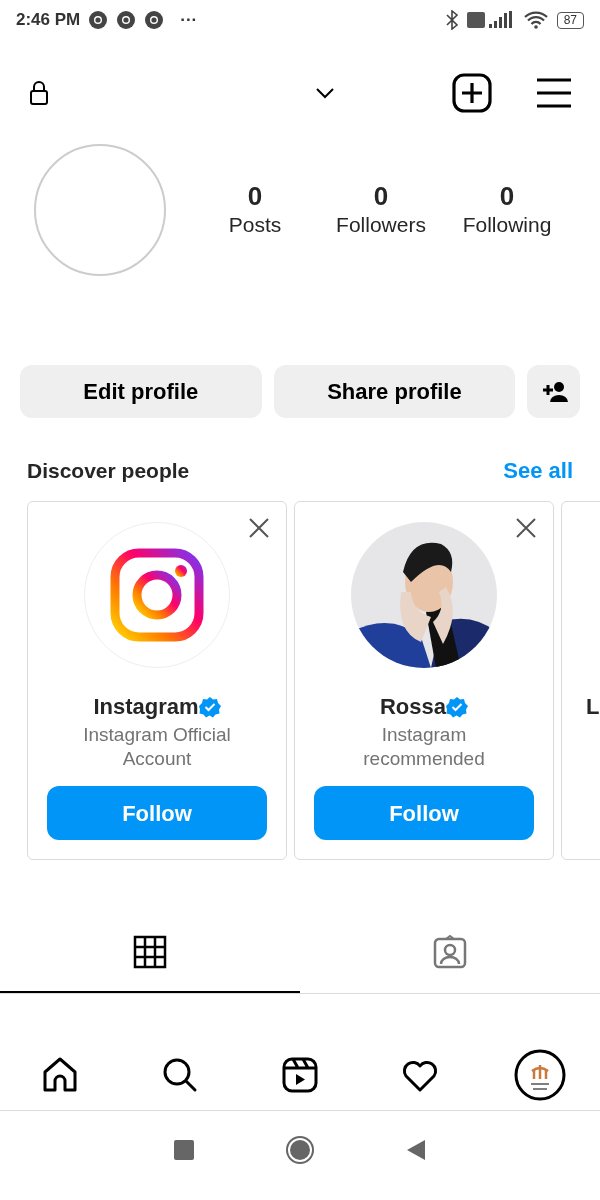  I want to click on stat-label: Following, so click(507, 224).